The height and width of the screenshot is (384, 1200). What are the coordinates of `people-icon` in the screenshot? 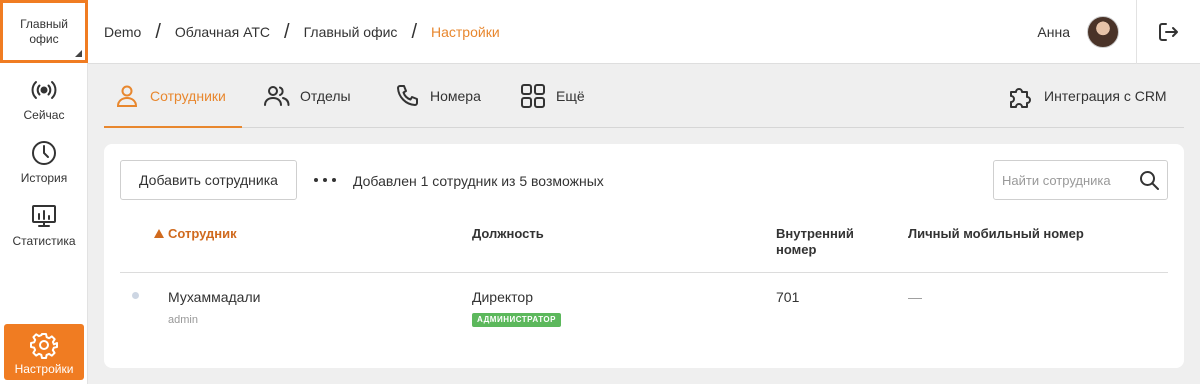 It's located at (277, 96).